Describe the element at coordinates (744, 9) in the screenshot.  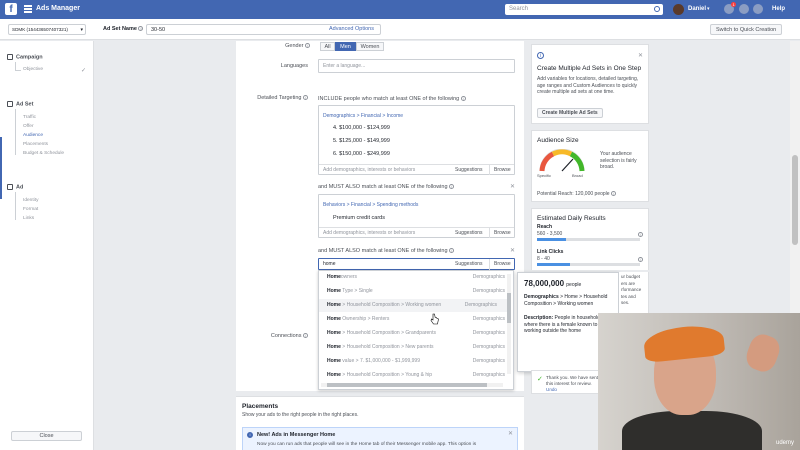
I see `messages-icon` at that location.